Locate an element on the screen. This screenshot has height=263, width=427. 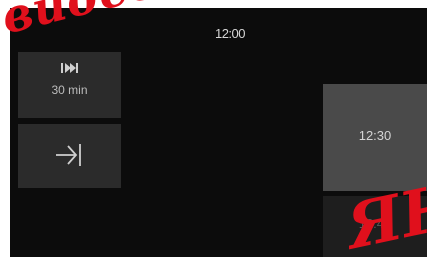
exit-to-end-button is located at coordinates (69, 156).